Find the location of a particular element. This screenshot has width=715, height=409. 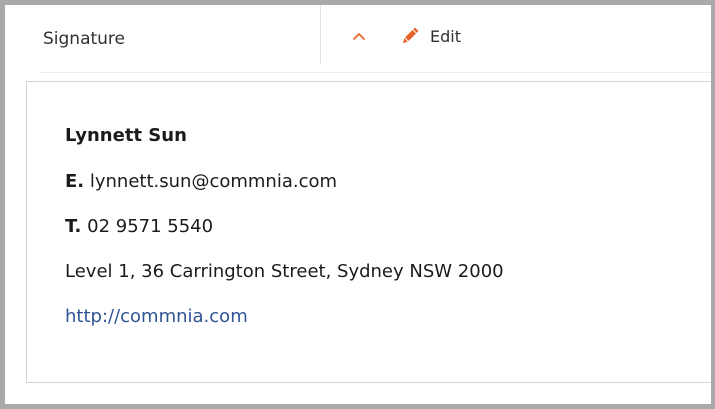

pencil-icon is located at coordinates (410, 35).